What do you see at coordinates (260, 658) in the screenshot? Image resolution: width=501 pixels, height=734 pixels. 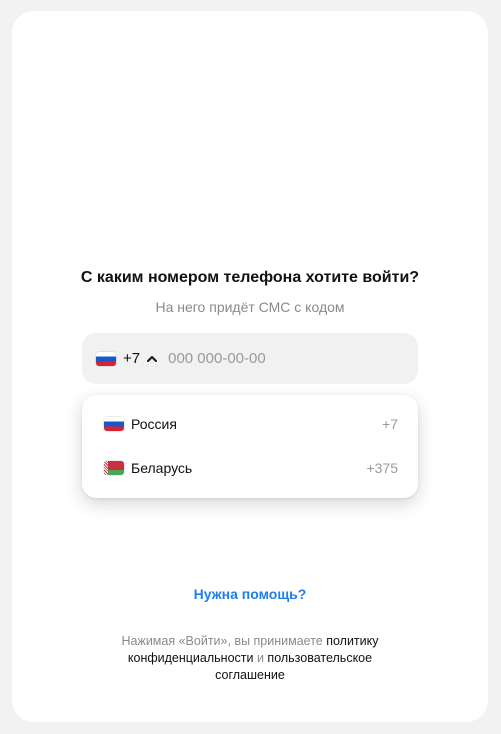 I see `legal-conjunction: и` at bounding box center [260, 658].